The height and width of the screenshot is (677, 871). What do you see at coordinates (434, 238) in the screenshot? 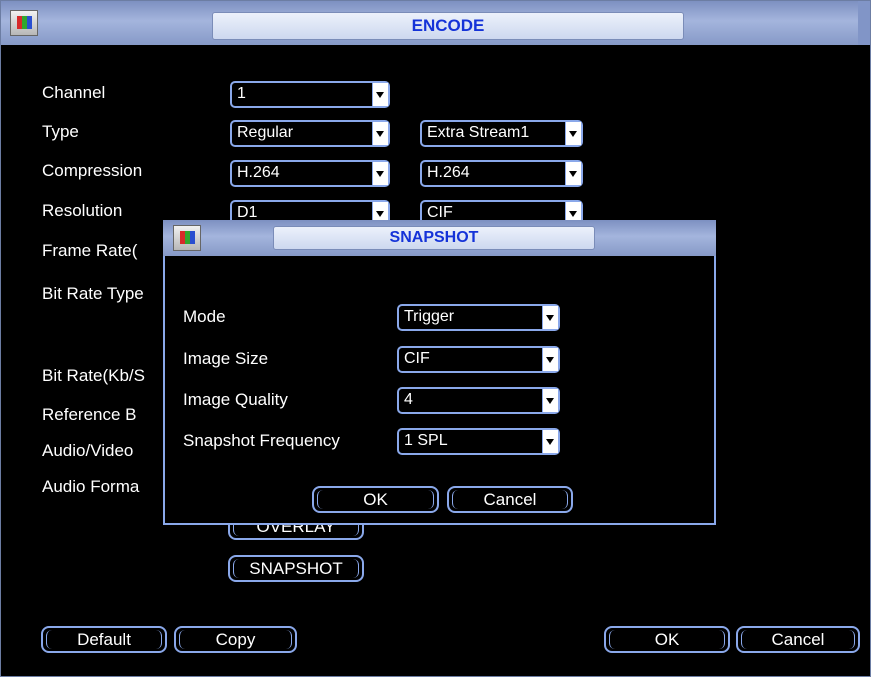
I see `dialog-title: SNAPSHOT` at bounding box center [434, 238].